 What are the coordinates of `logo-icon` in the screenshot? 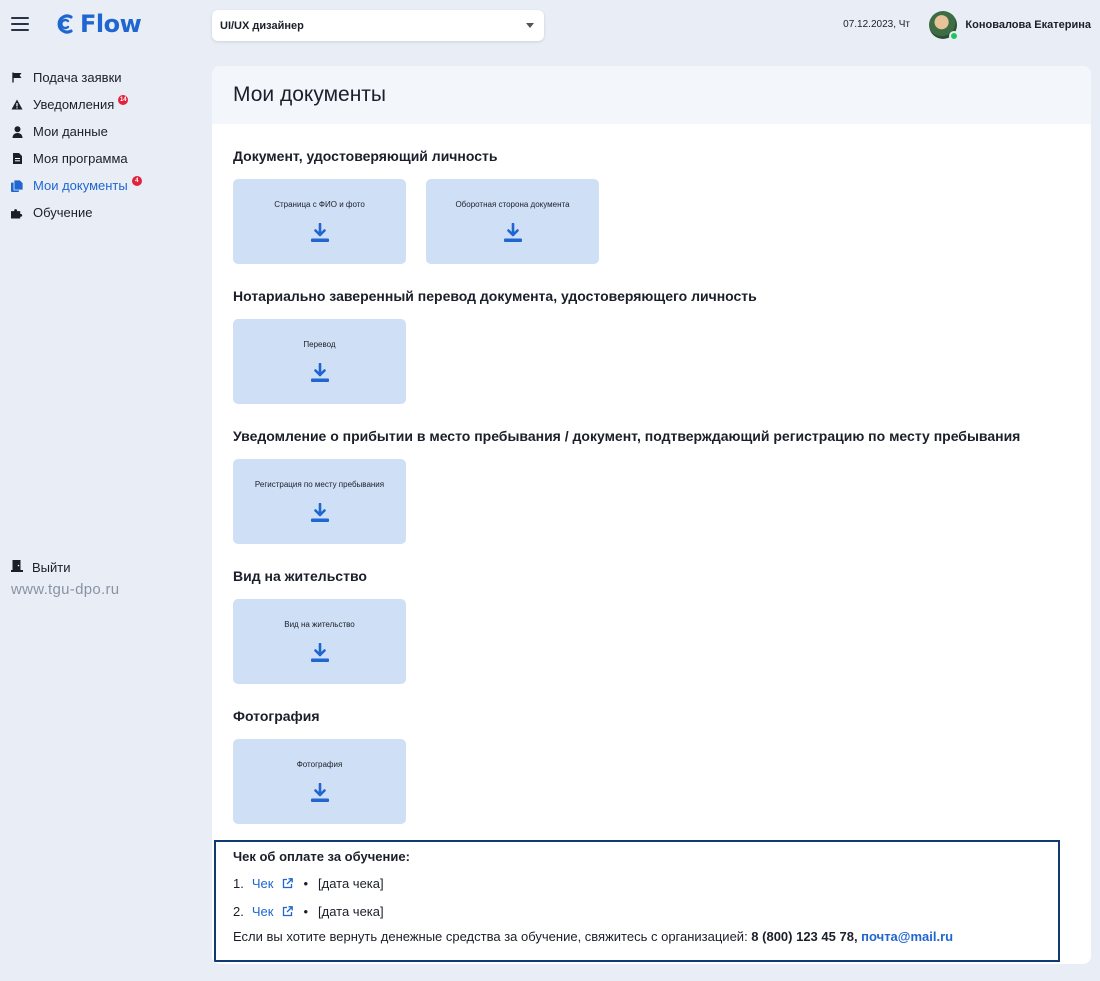 It's located at (65, 24).